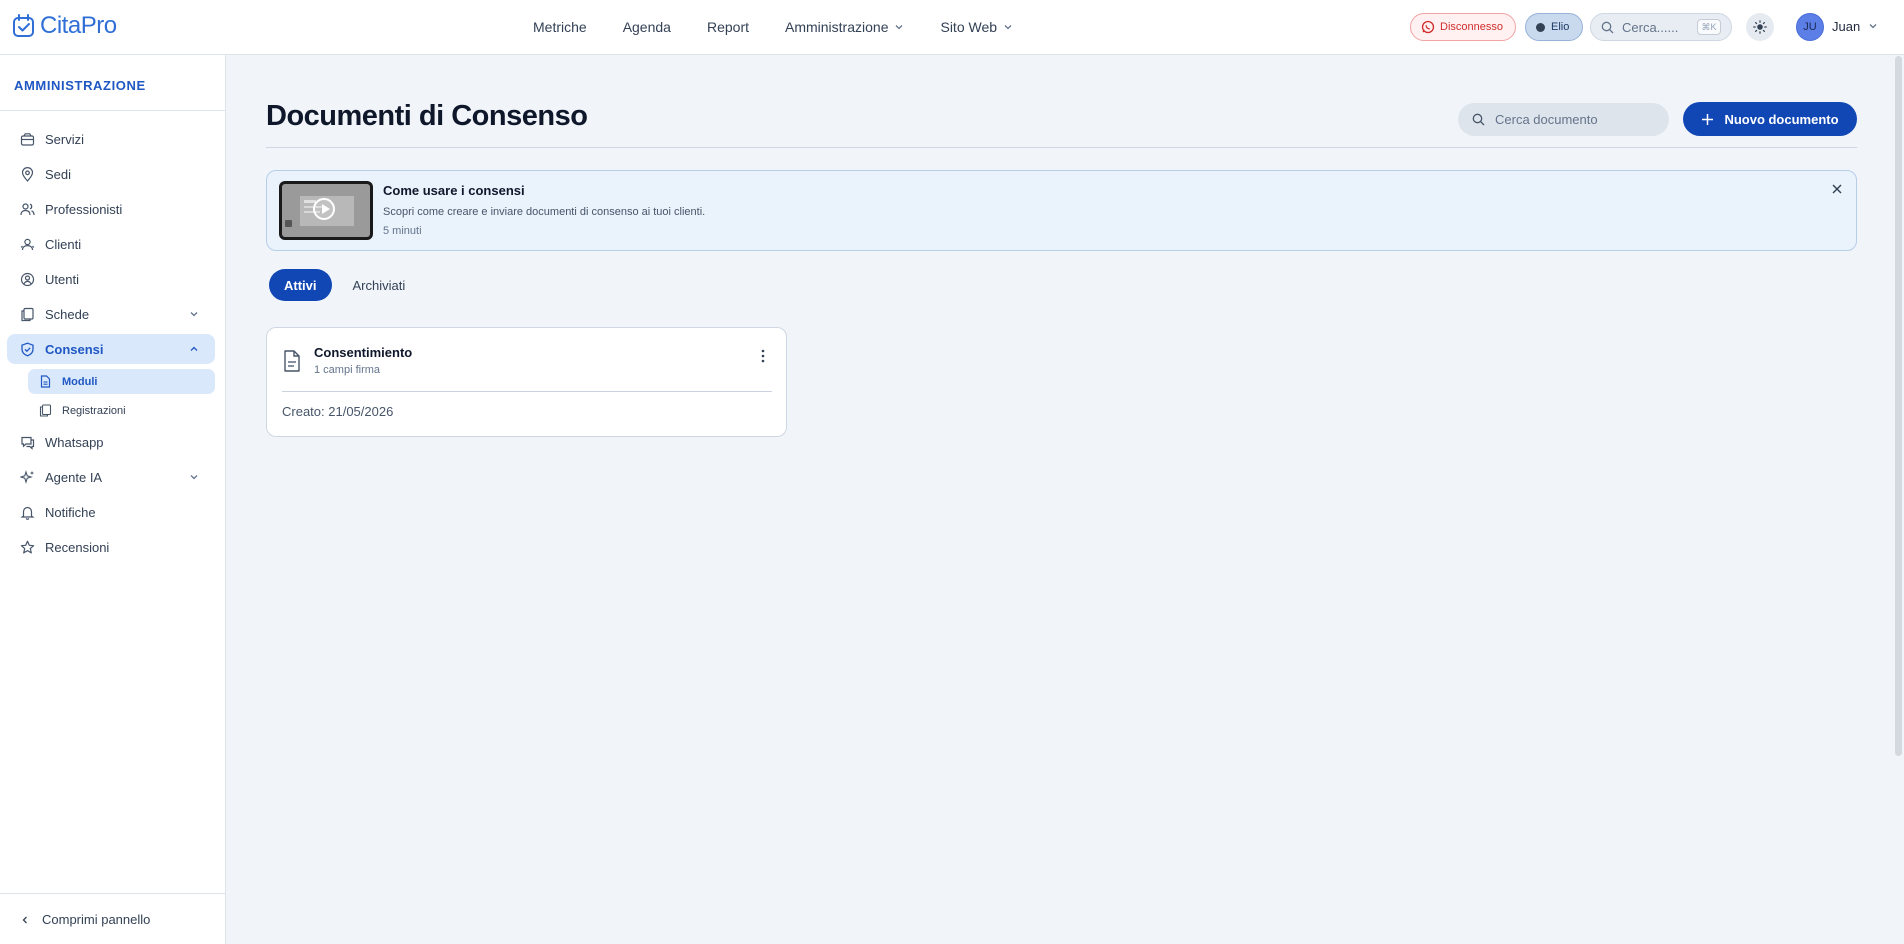  What do you see at coordinates (27, 244) in the screenshot?
I see `clients-icon` at bounding box center [27, 244].